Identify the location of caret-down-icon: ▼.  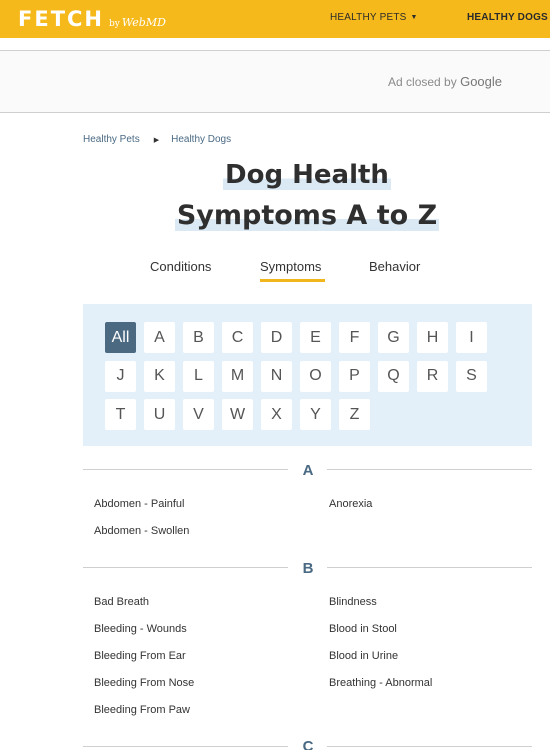
(414, 17).